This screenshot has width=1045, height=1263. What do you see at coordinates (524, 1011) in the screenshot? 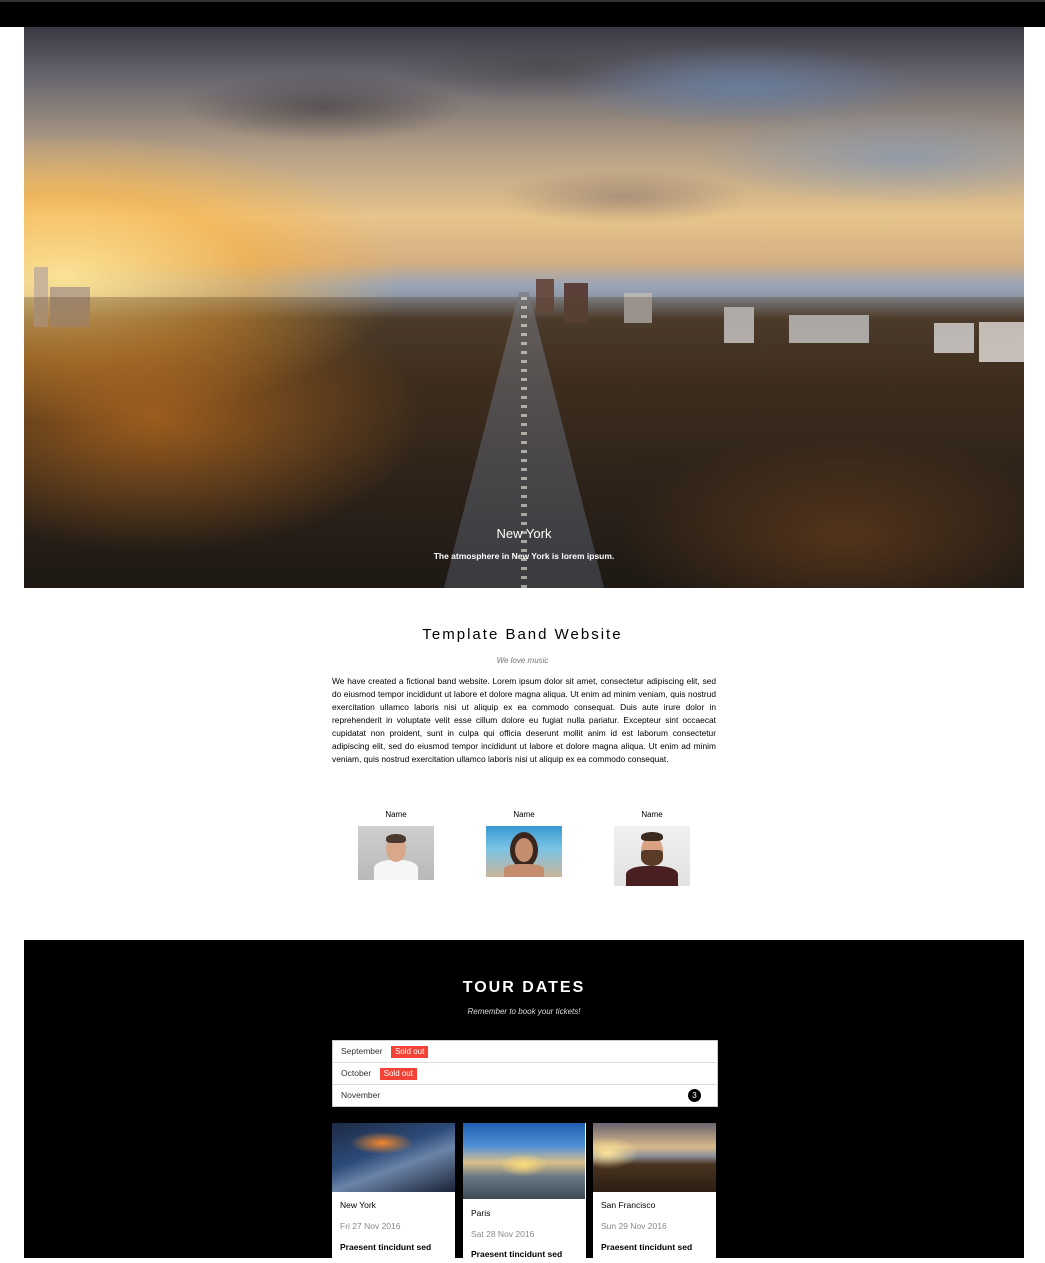
I see `tour-subtitle: Remember to book your tickets!` at bounding box center [524, 1011].